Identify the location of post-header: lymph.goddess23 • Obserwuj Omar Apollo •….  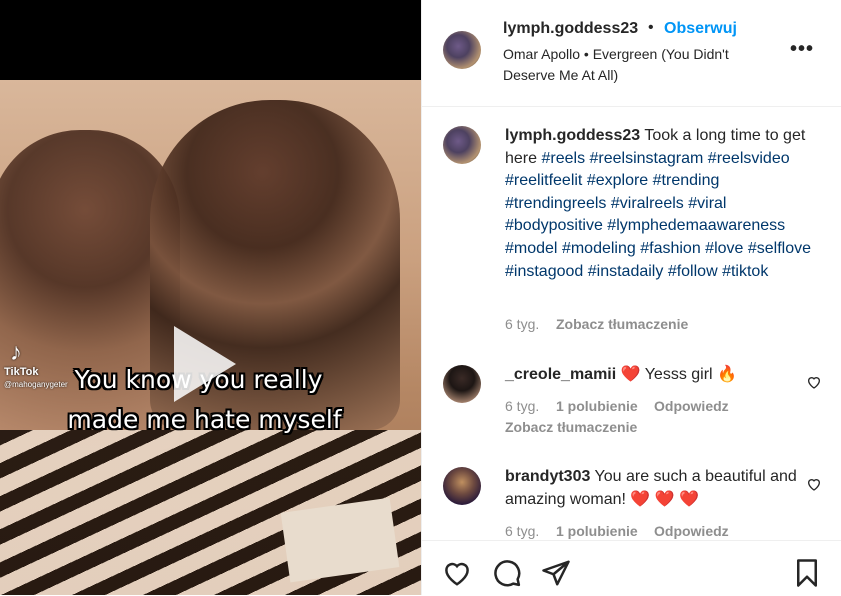
(631, 53).